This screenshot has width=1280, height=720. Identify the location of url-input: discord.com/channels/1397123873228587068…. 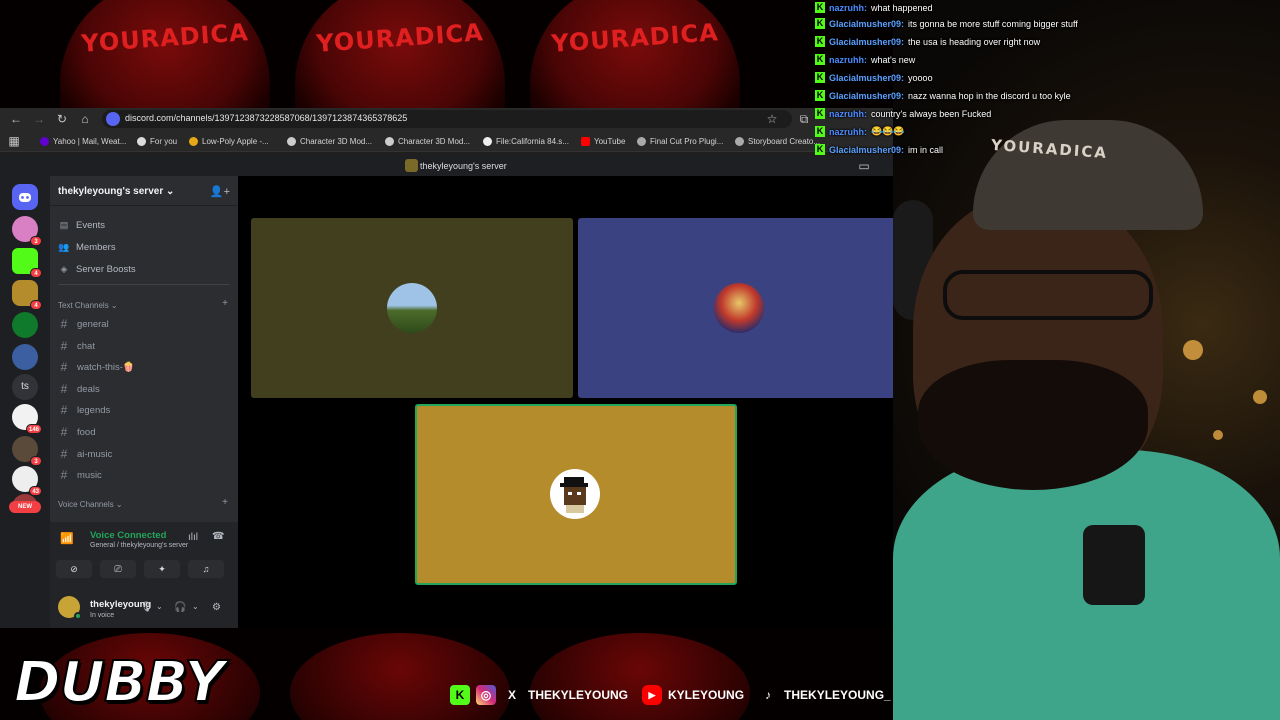
(447, 119).